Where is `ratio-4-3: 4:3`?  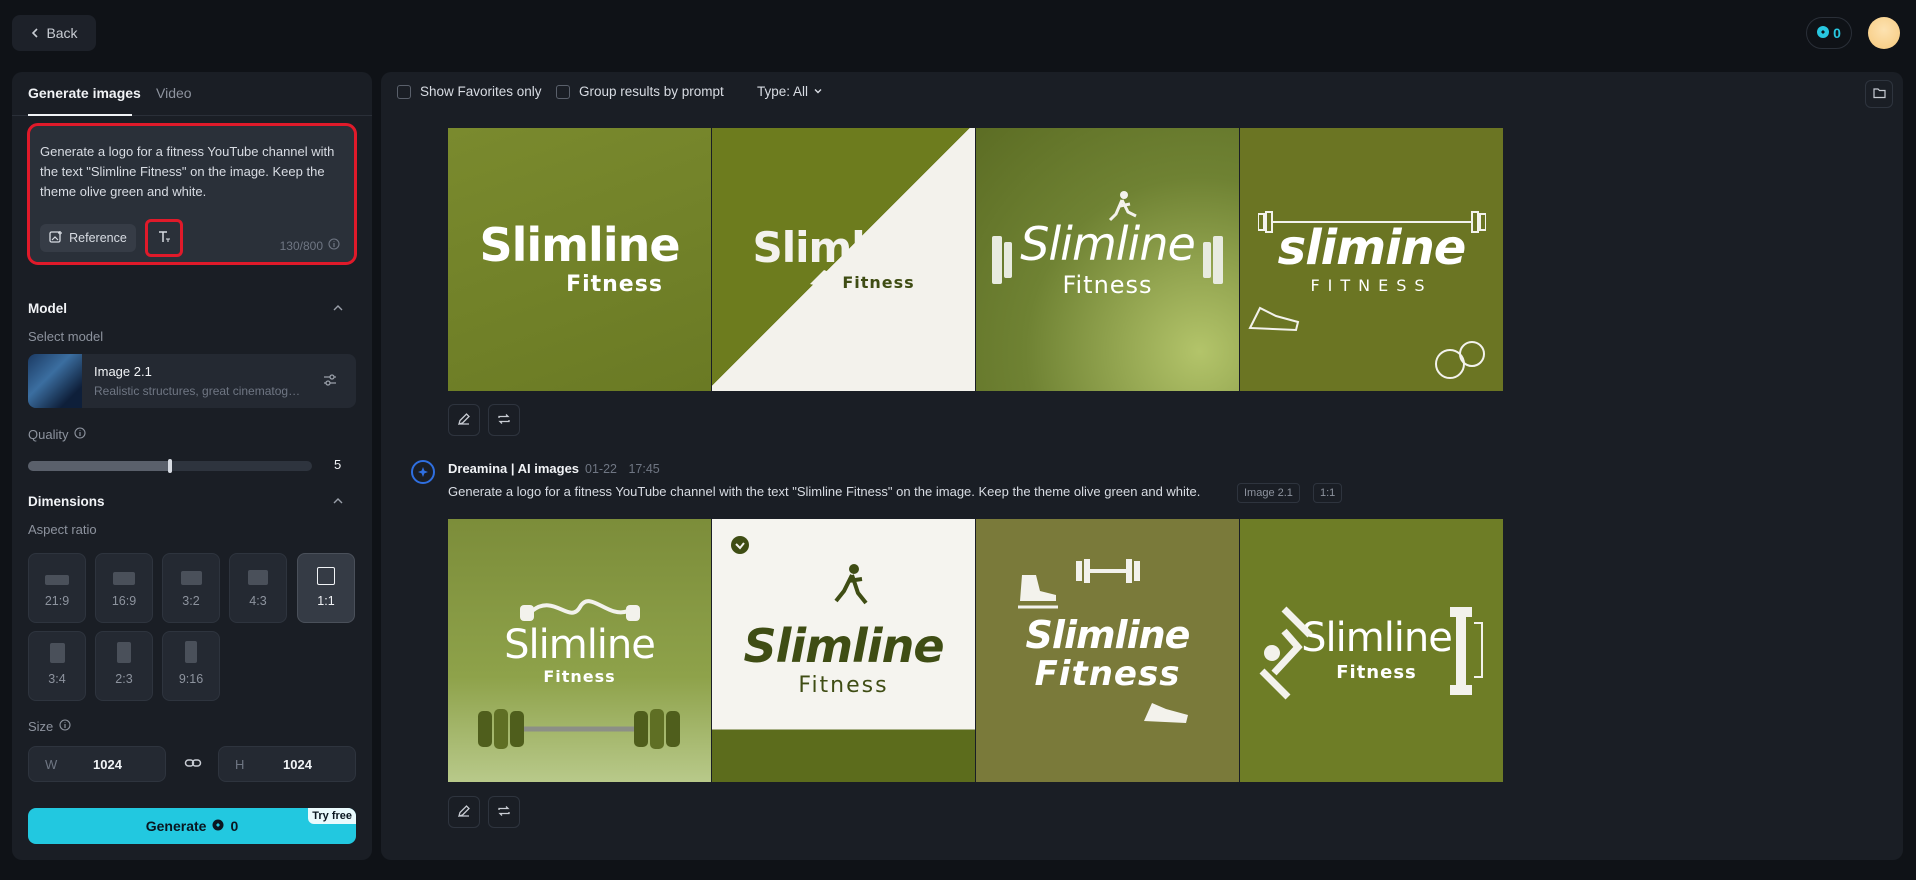 ratio-4-3: 4:3 is located at coordinates (258, 588).